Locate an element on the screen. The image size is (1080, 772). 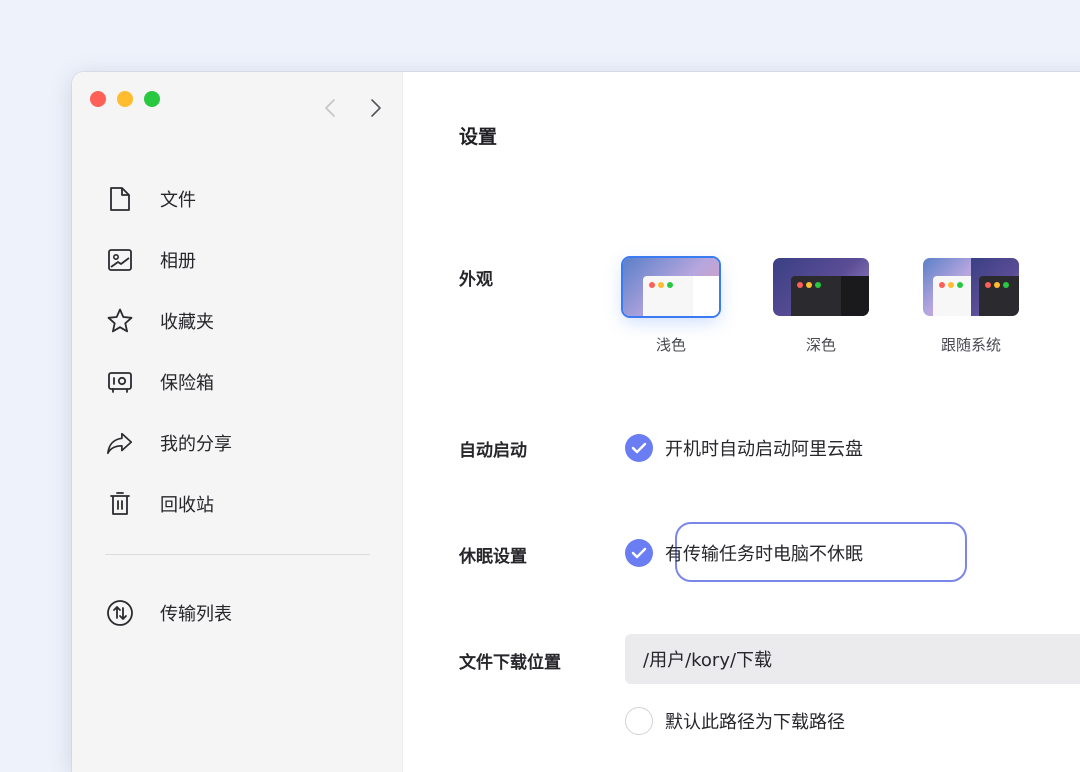
sleep-label: 休眠设置 is located at coordinates (493, 557).